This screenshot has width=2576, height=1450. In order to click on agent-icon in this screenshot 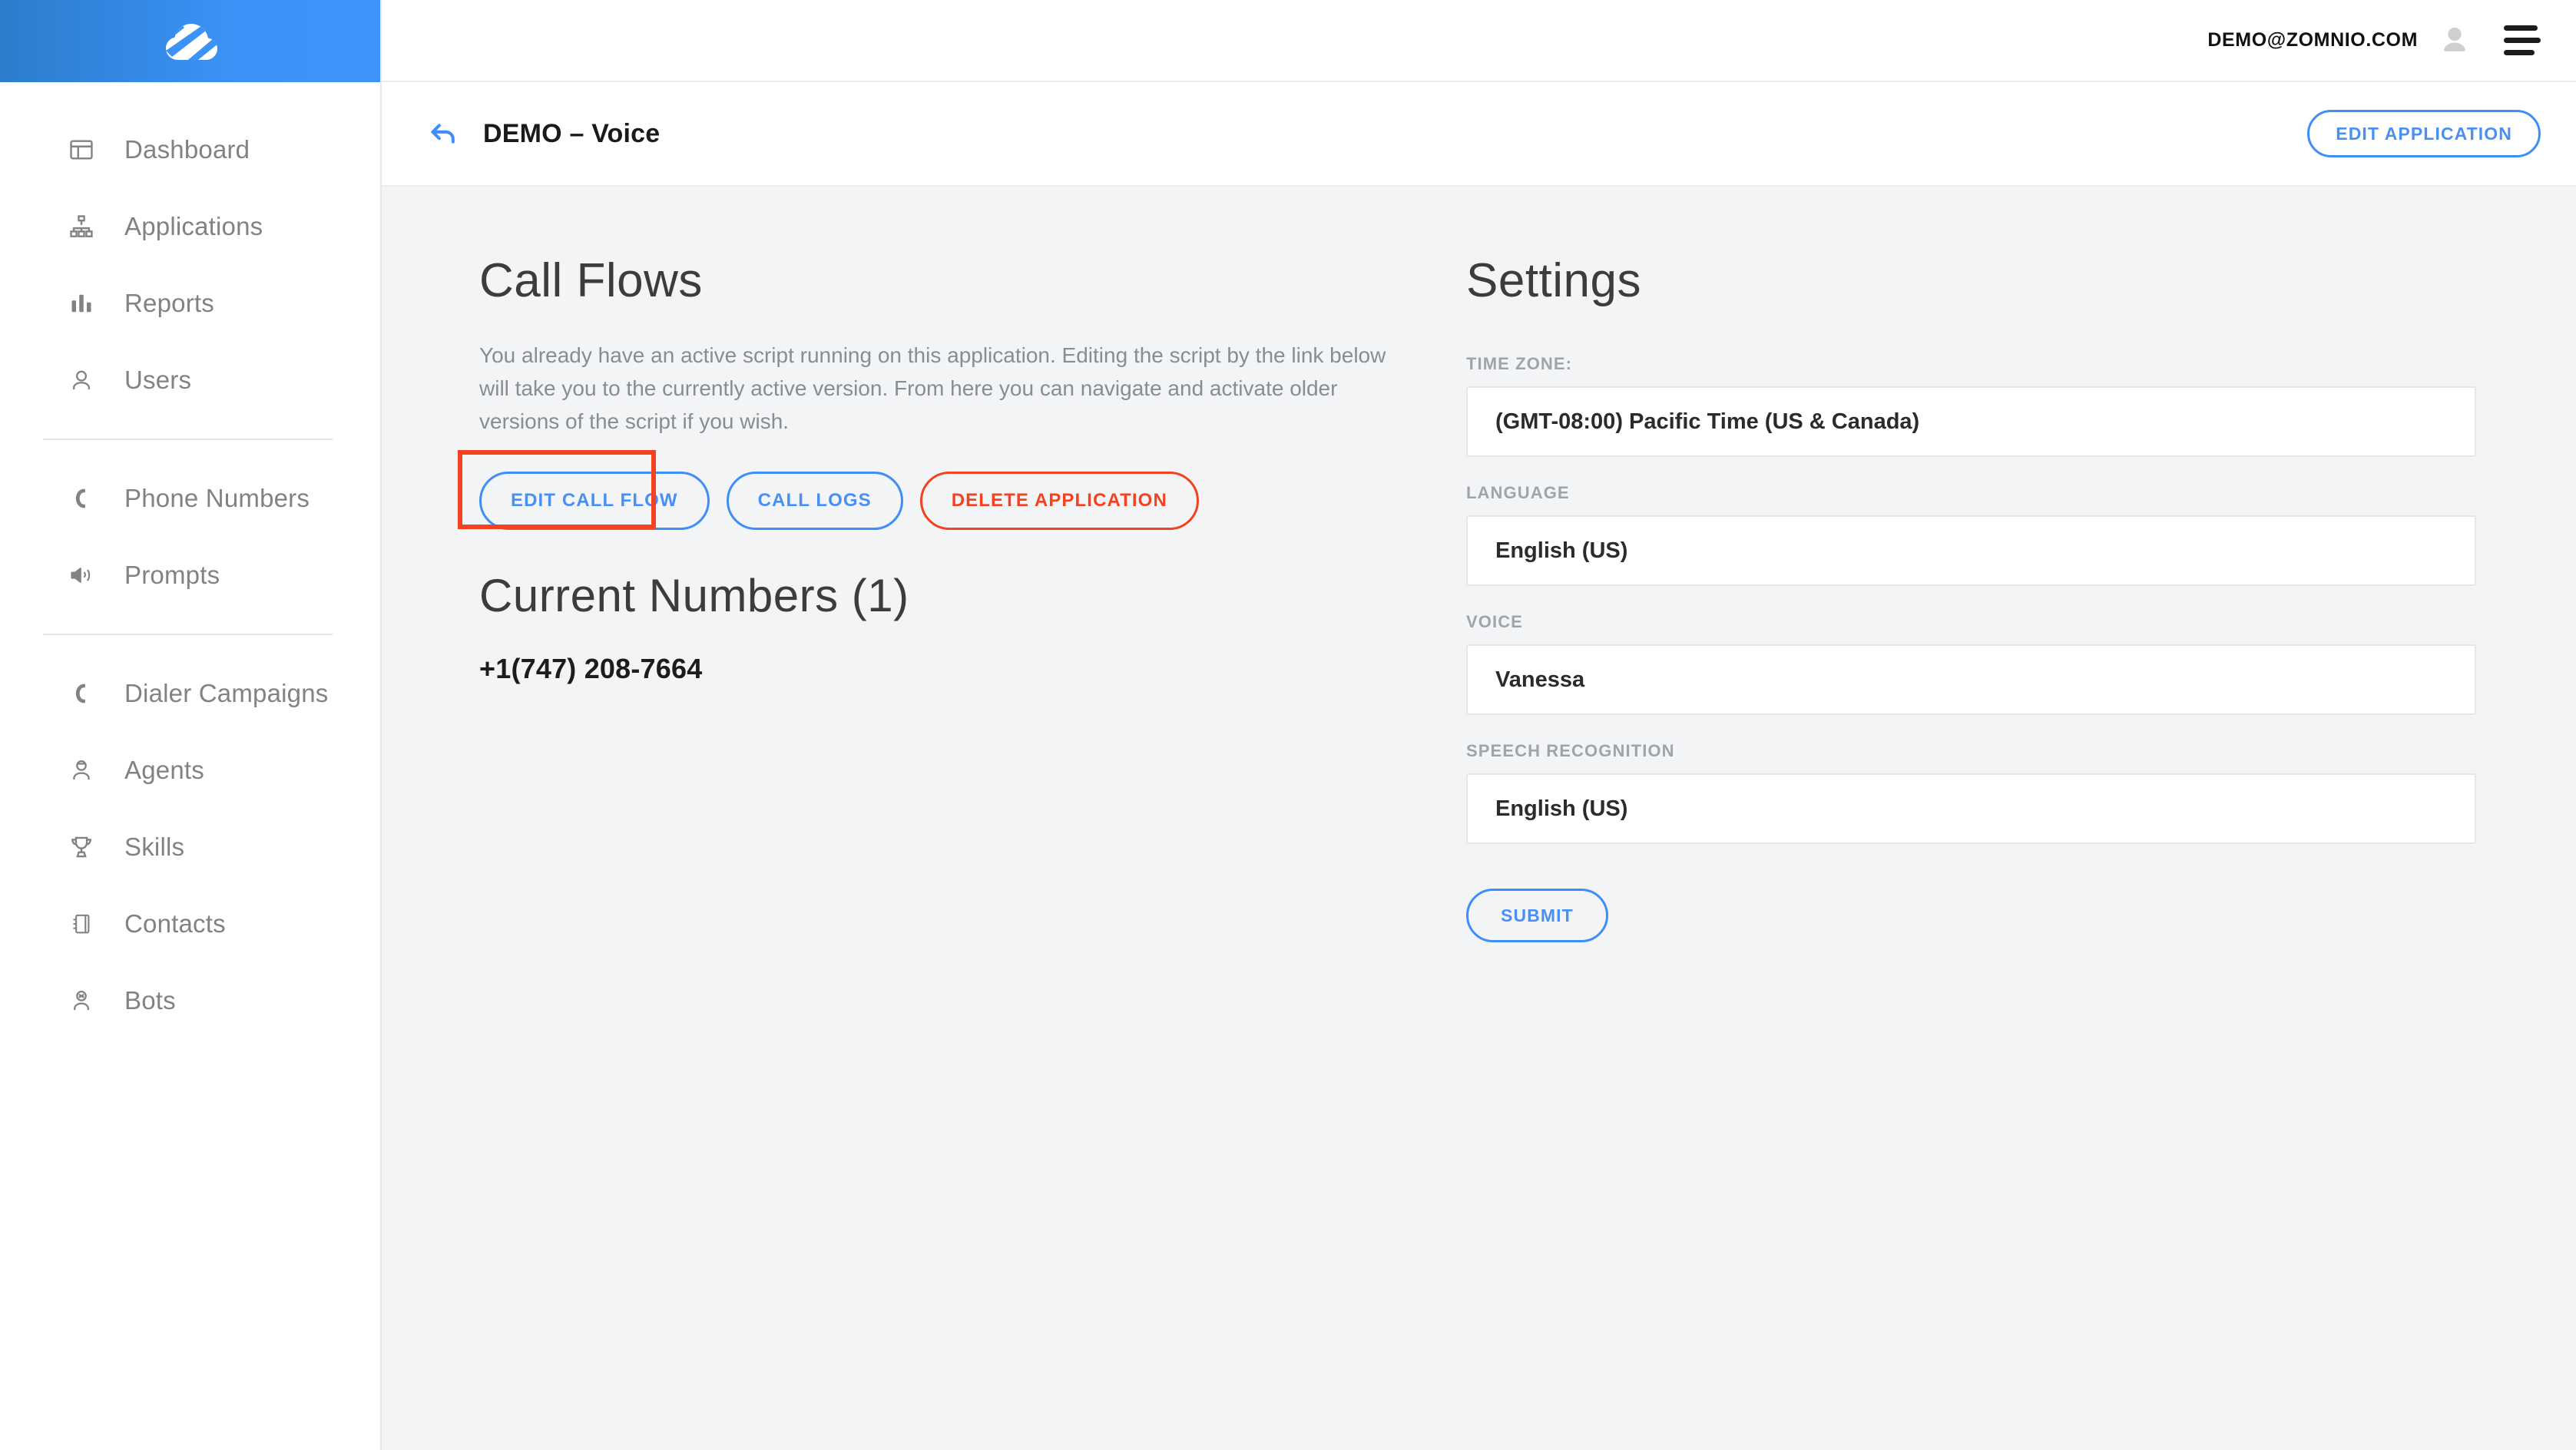, I will do `click(81, 770)`.